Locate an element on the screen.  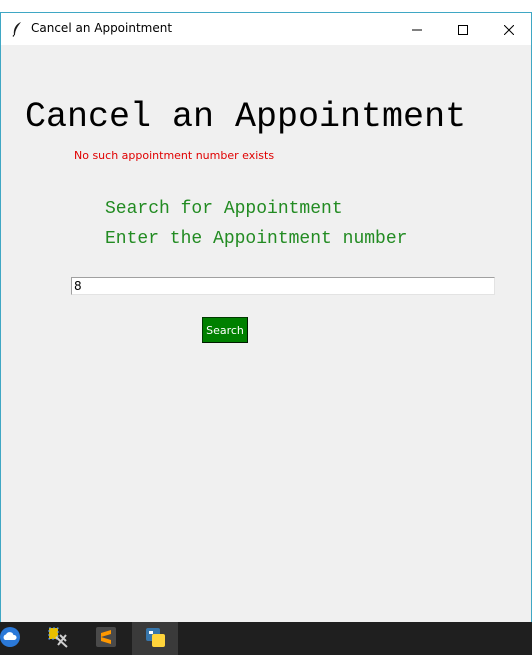
close-button is located at coordinates (508, 29).